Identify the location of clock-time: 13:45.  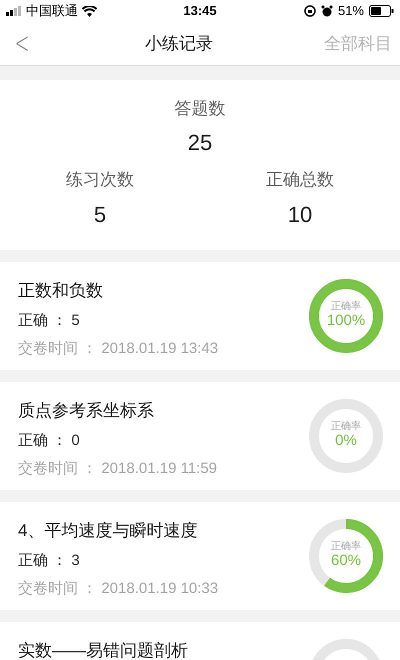
(200, 11).